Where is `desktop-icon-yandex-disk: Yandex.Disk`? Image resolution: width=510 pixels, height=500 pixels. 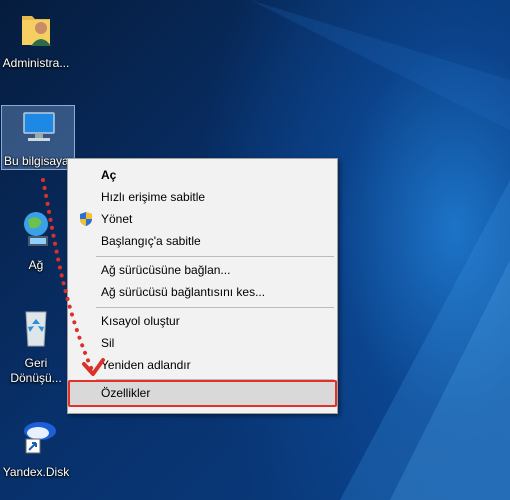 desktop-icon-yandex-disk: Yandex.Disk is located at coordinates (36, 447).